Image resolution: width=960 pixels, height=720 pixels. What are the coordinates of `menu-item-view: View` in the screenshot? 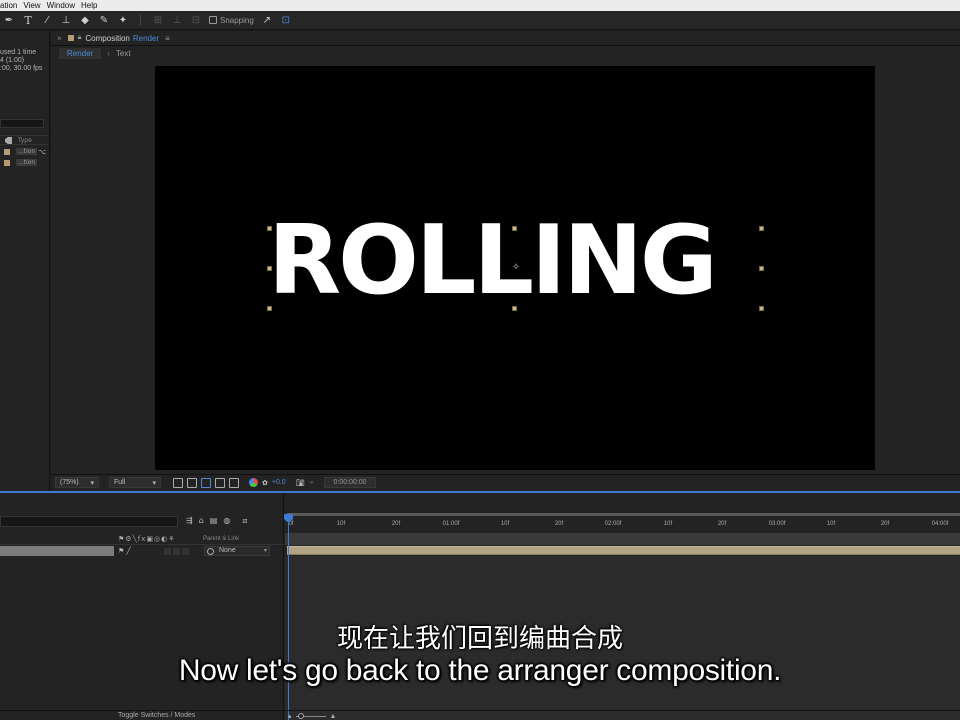 It's located at (32, 5).